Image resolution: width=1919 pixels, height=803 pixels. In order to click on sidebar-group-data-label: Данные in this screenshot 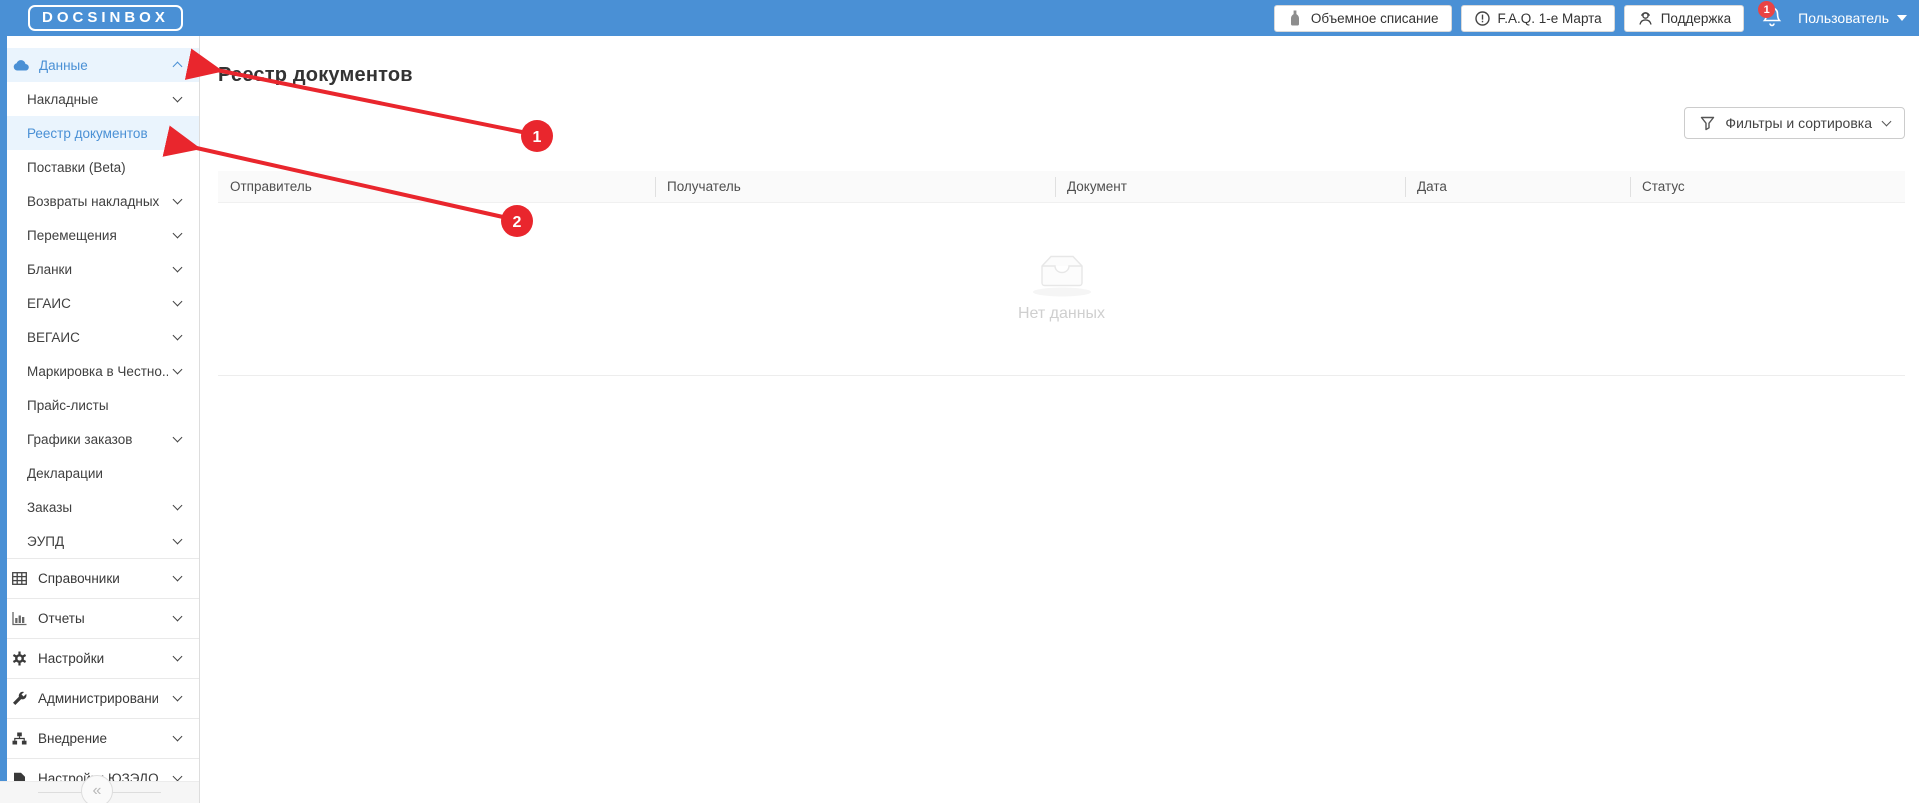, I will do `click(63, 65)`.